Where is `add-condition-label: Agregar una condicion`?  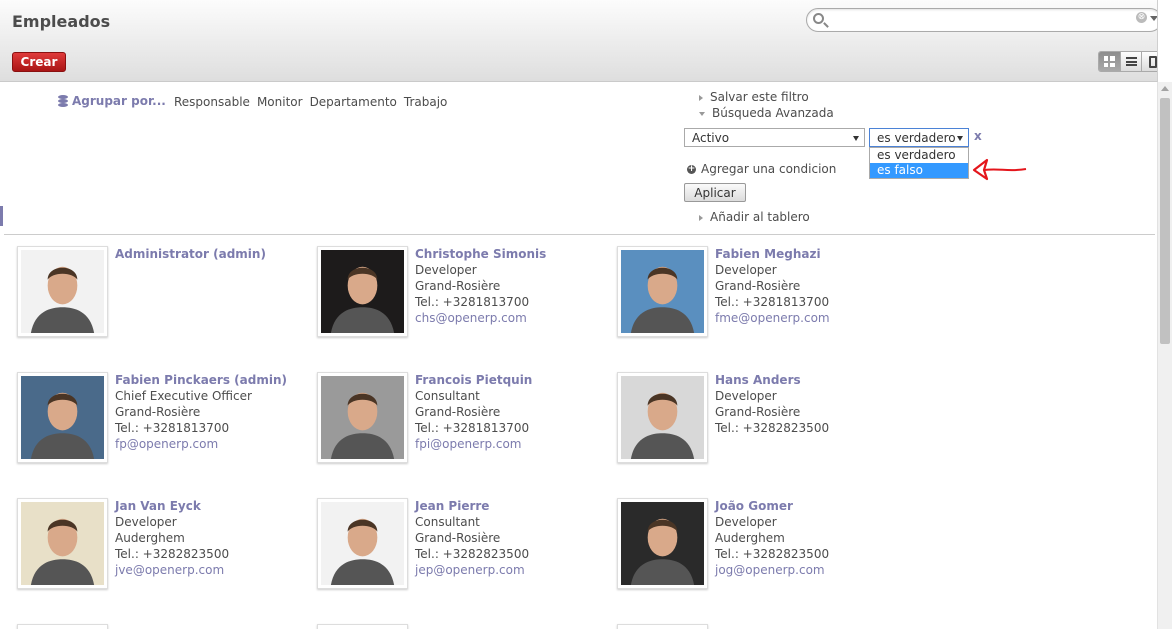 add-condition-label: Agregar una condicion is located at coordinates (769, 169).